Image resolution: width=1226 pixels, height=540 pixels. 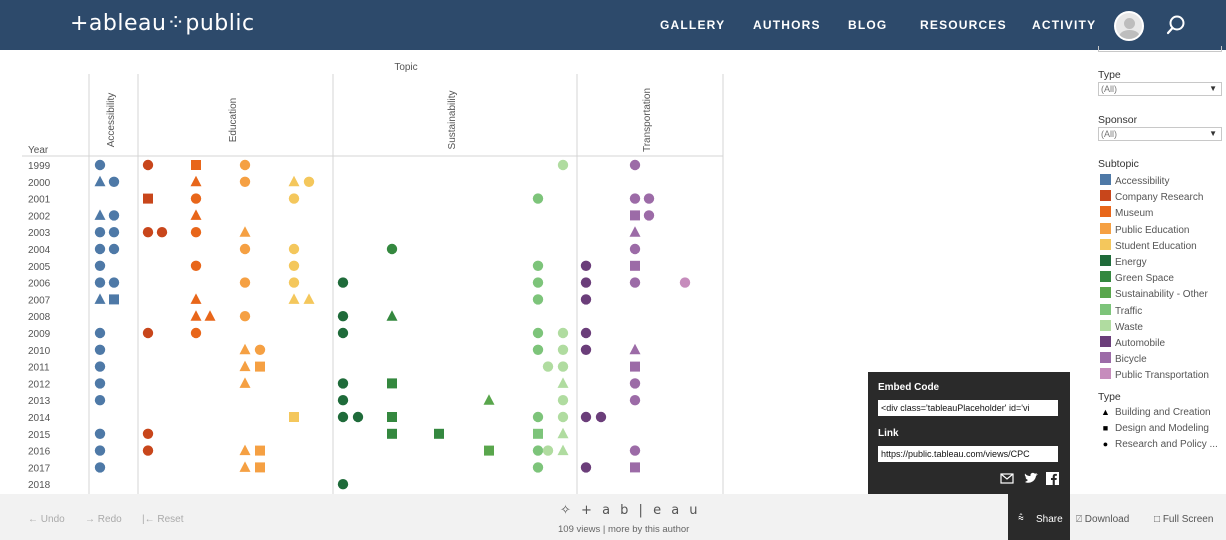 What do you see at coordinates (1132, 342) in the screenshot?
I see `legend-item-subtopic: Automobile` at bounding box center [1132, 342].